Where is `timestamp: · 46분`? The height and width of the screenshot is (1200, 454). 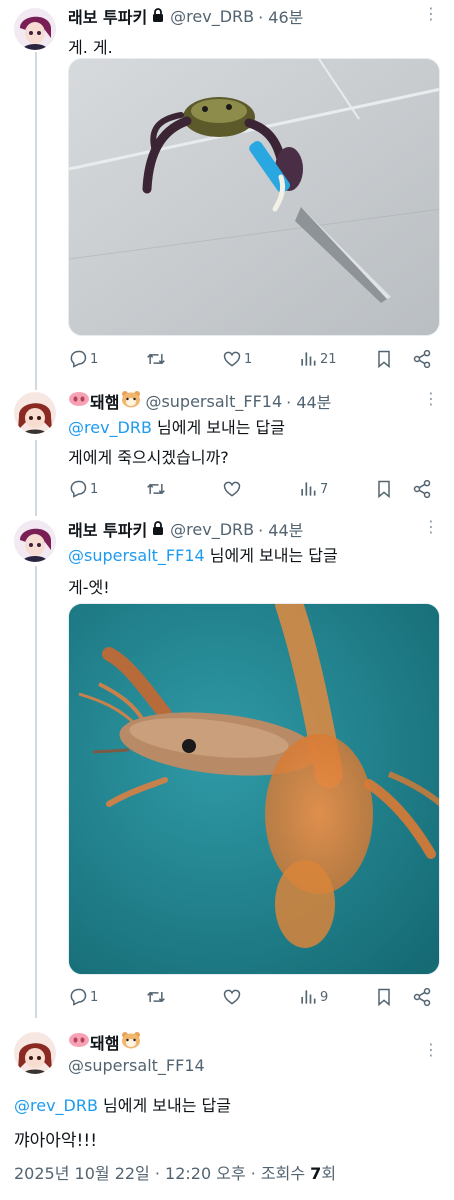
timestamp: · 46분 is located at coordinates (280, 16).